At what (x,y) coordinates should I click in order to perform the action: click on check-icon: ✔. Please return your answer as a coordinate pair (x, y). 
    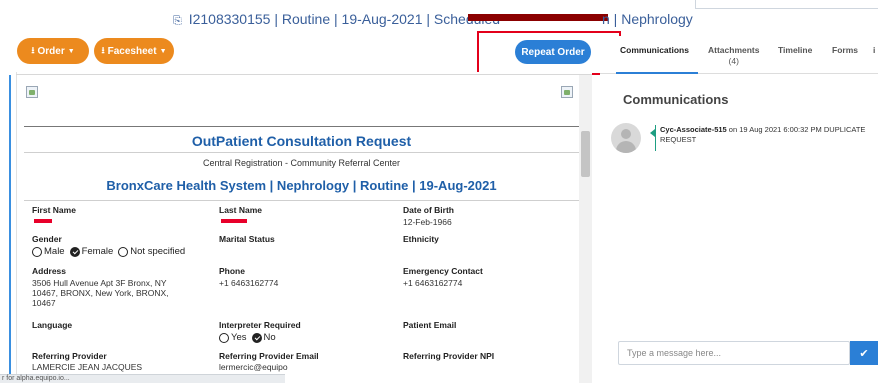
    Looking at the image, I should click on (864, 353).